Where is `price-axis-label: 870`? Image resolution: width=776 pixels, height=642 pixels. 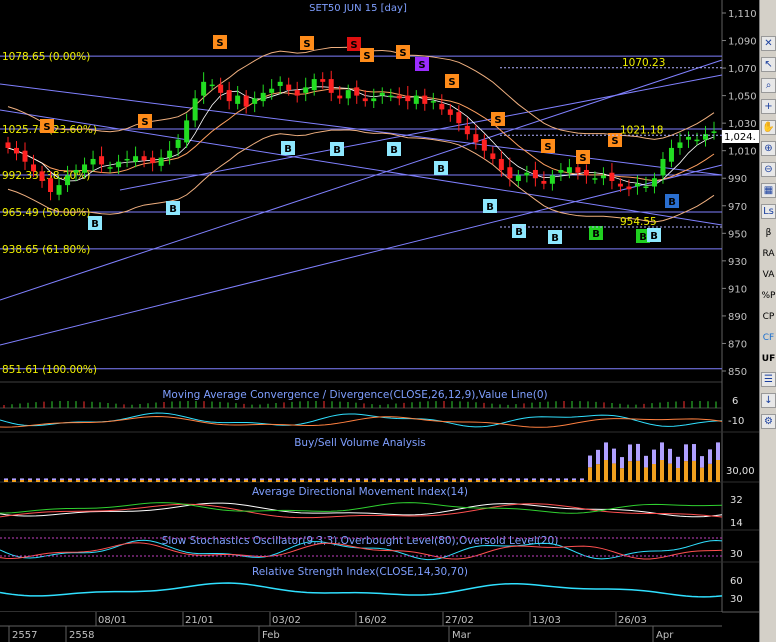 price-axis-label: 870 is located at coordinates (737, 344).